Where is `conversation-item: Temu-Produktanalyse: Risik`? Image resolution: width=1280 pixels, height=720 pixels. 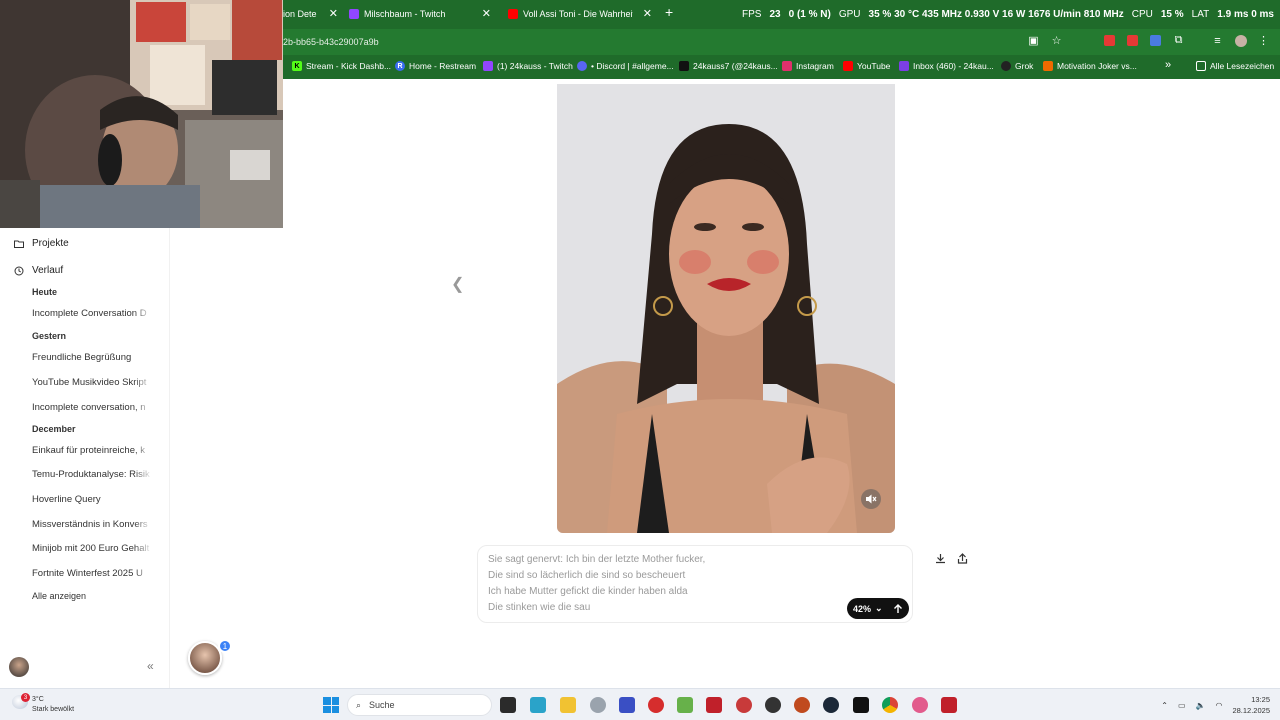
conversation-item: Temu-Produktanalyse: Risik is located at coordinates (92, 474).